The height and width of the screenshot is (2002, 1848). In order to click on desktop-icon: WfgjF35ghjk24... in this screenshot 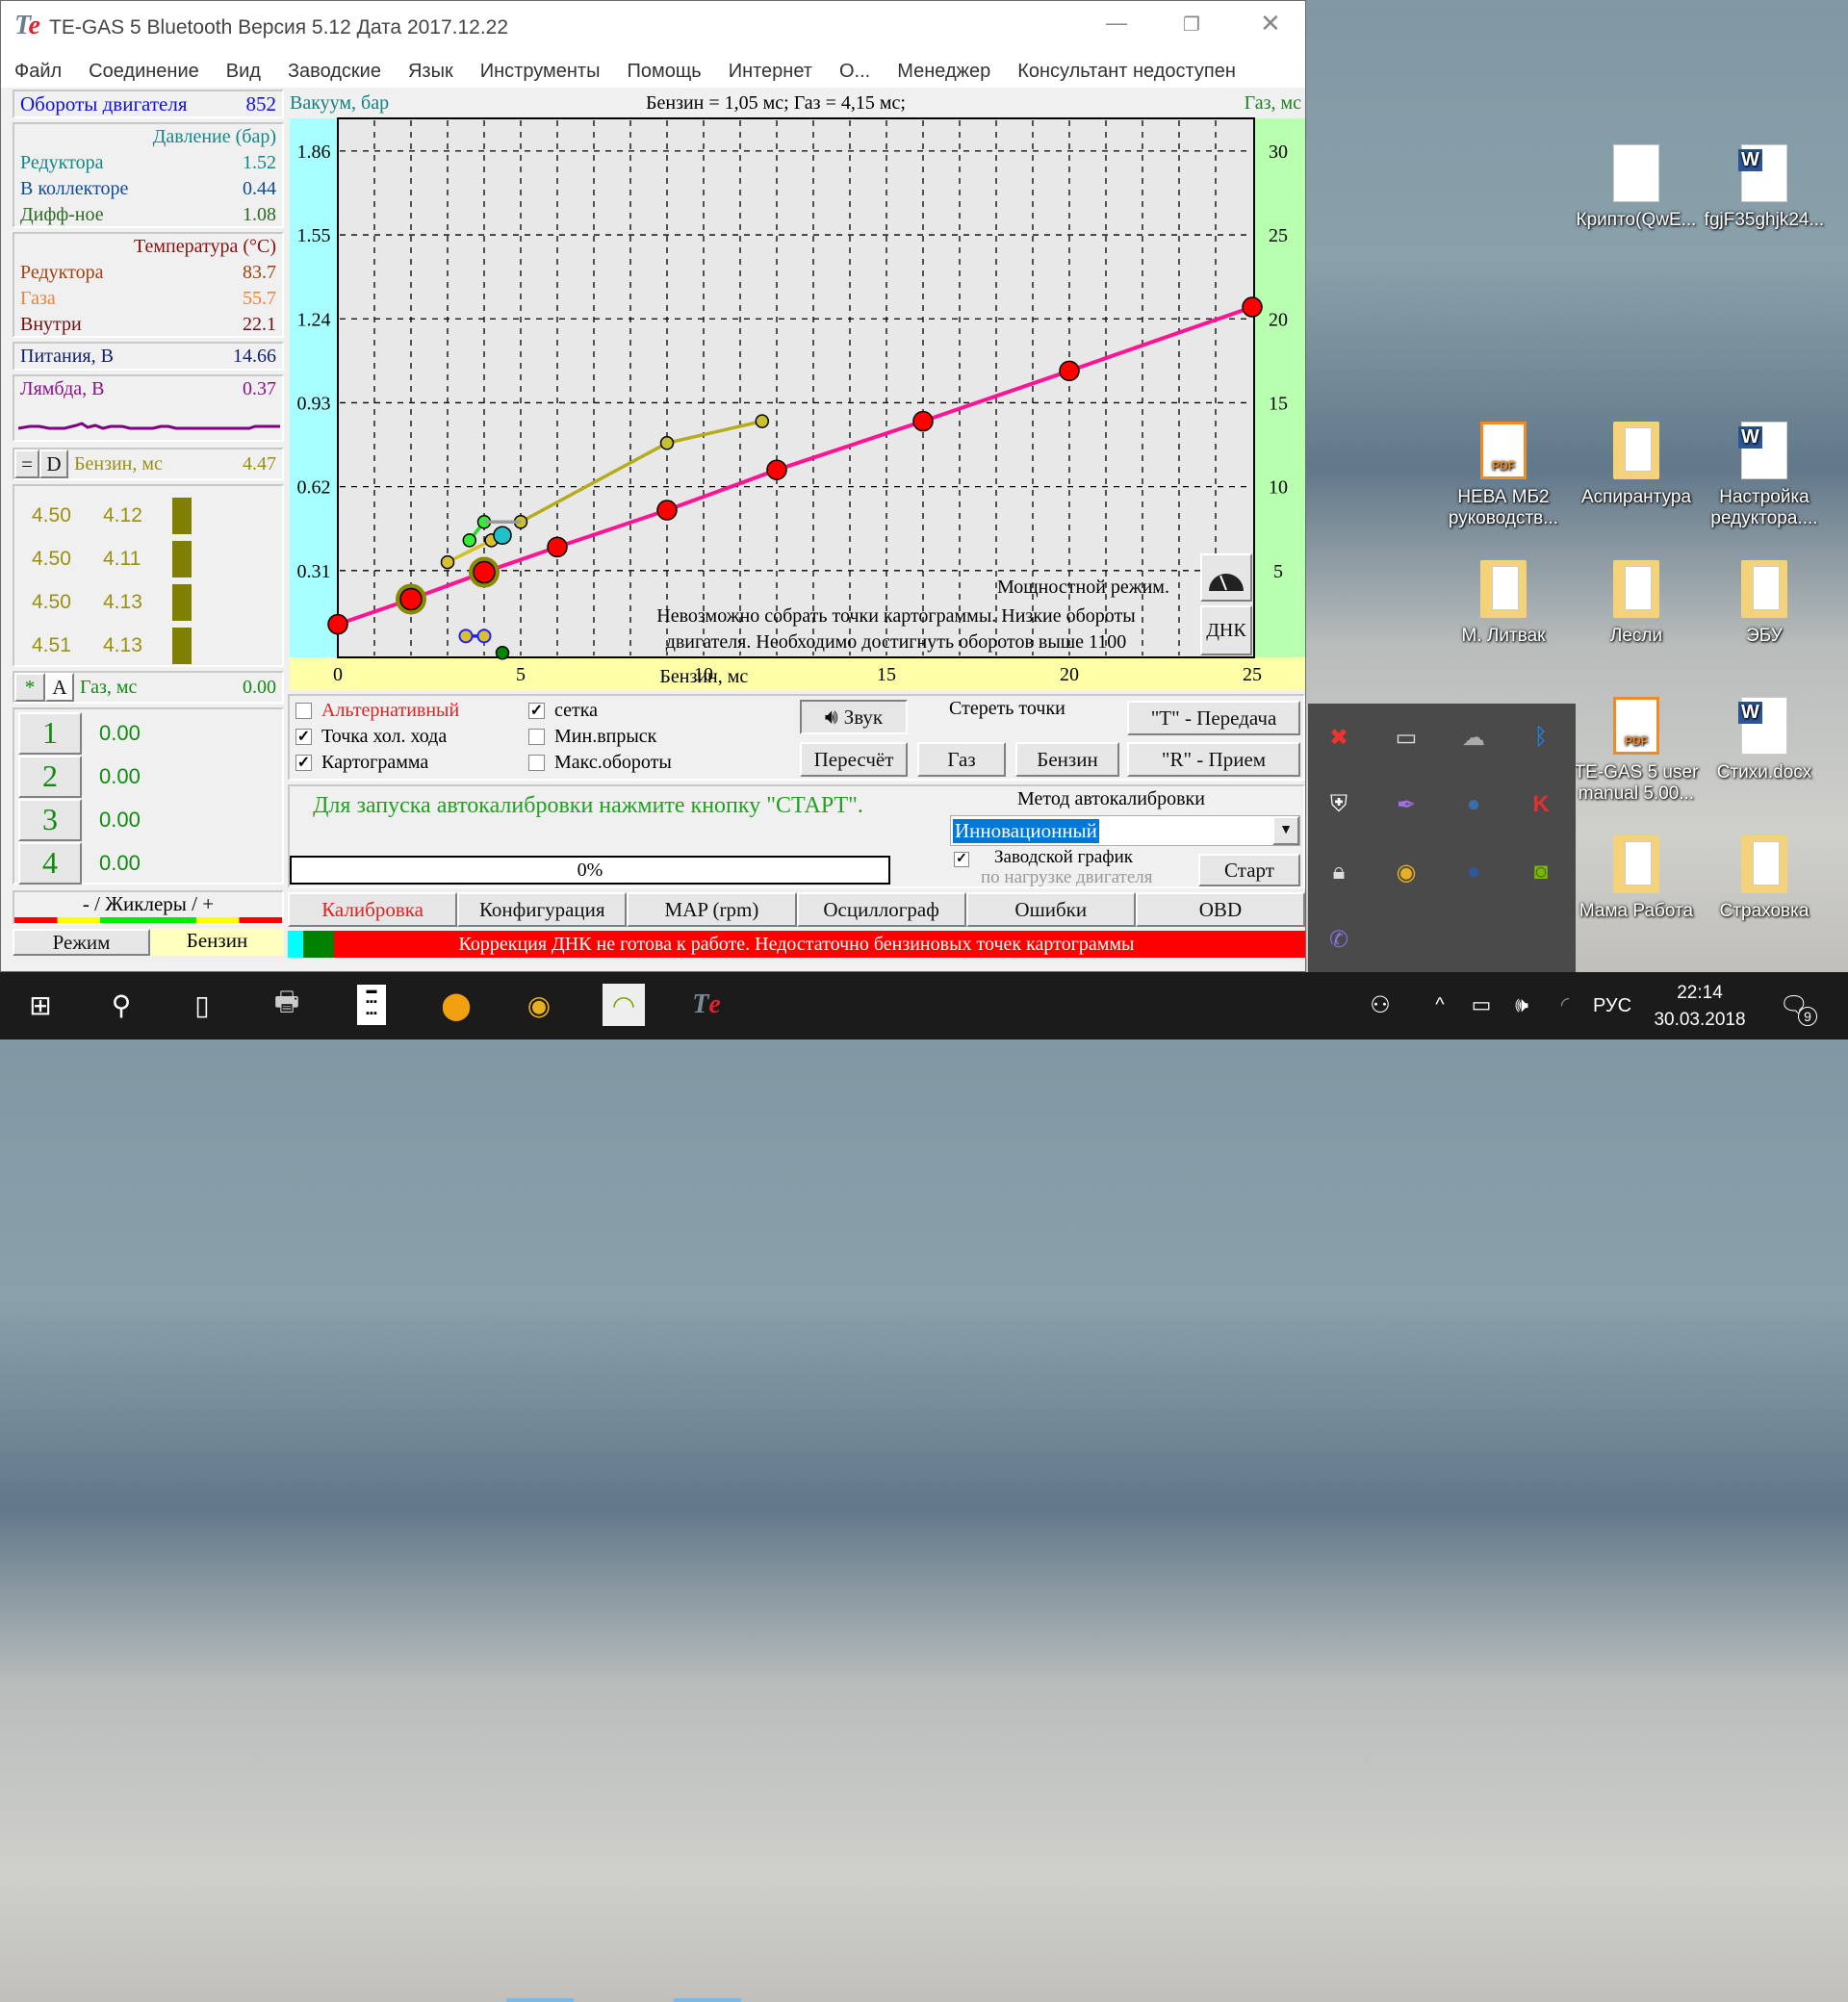, I will do `click(1764, 187)`.